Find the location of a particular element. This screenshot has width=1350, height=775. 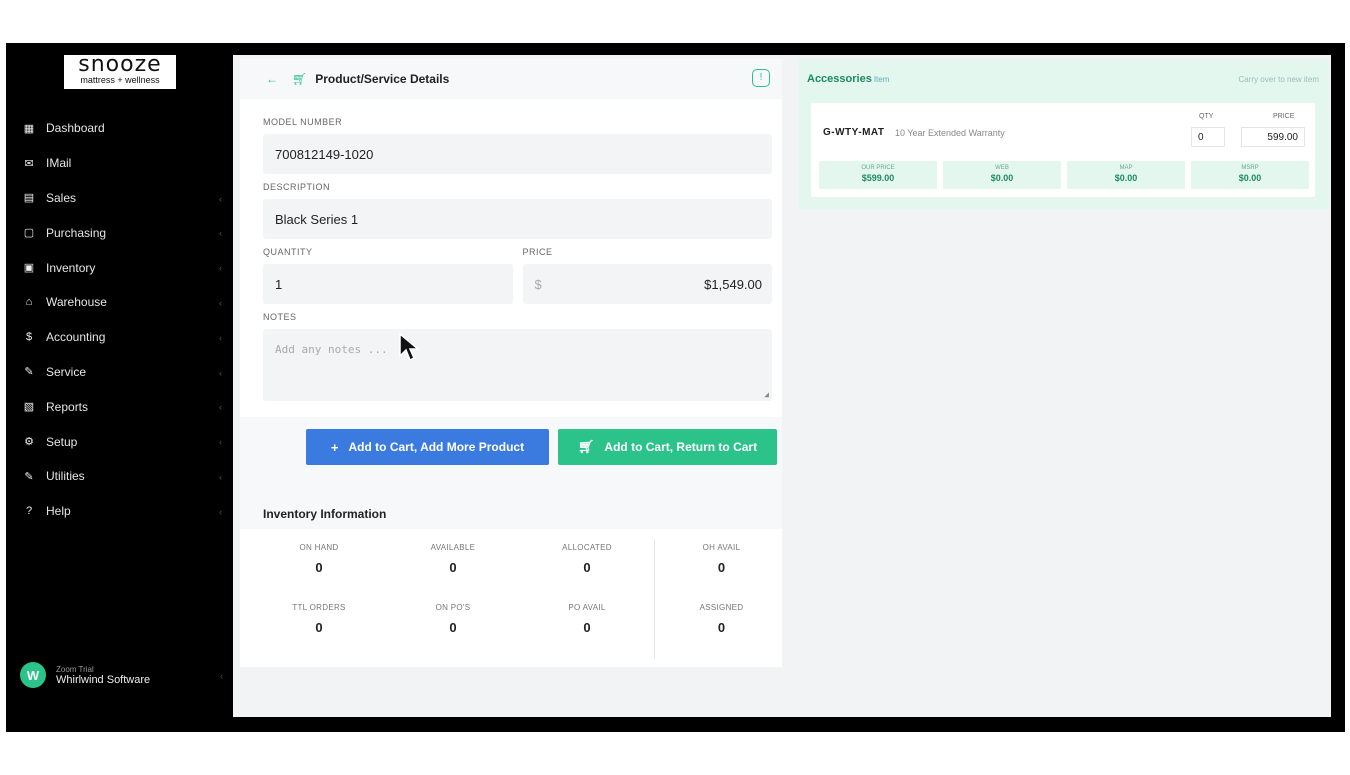

inventory-label: ON PO'S is located at coordinates (453, 607).